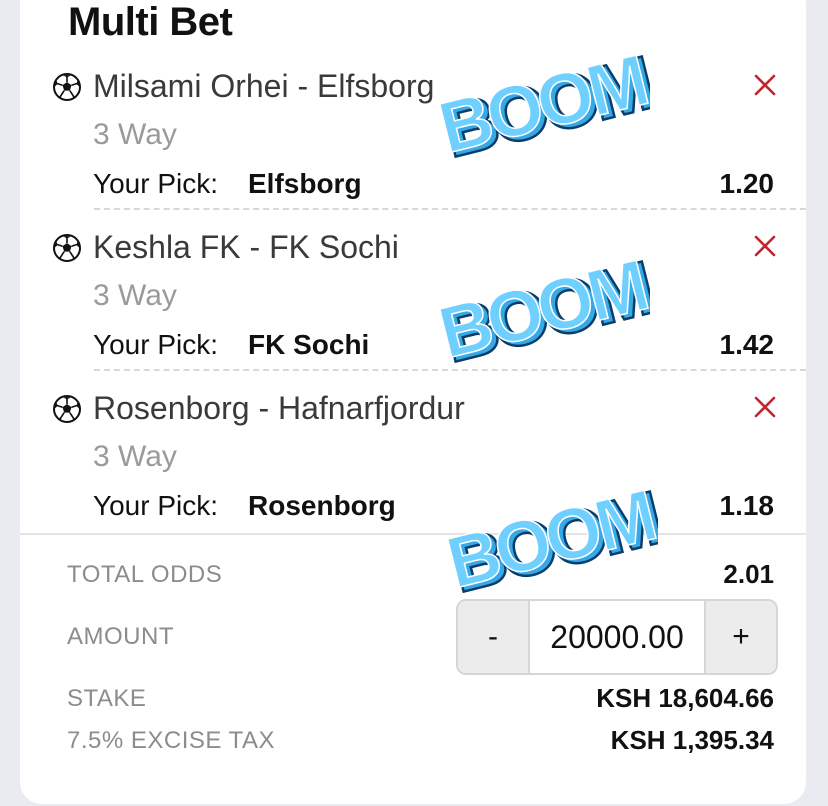  What do you see at coordinates (747, 183) in the screenshot?
I see `bet-odds: 1.20` at bounding box center [747, 183].